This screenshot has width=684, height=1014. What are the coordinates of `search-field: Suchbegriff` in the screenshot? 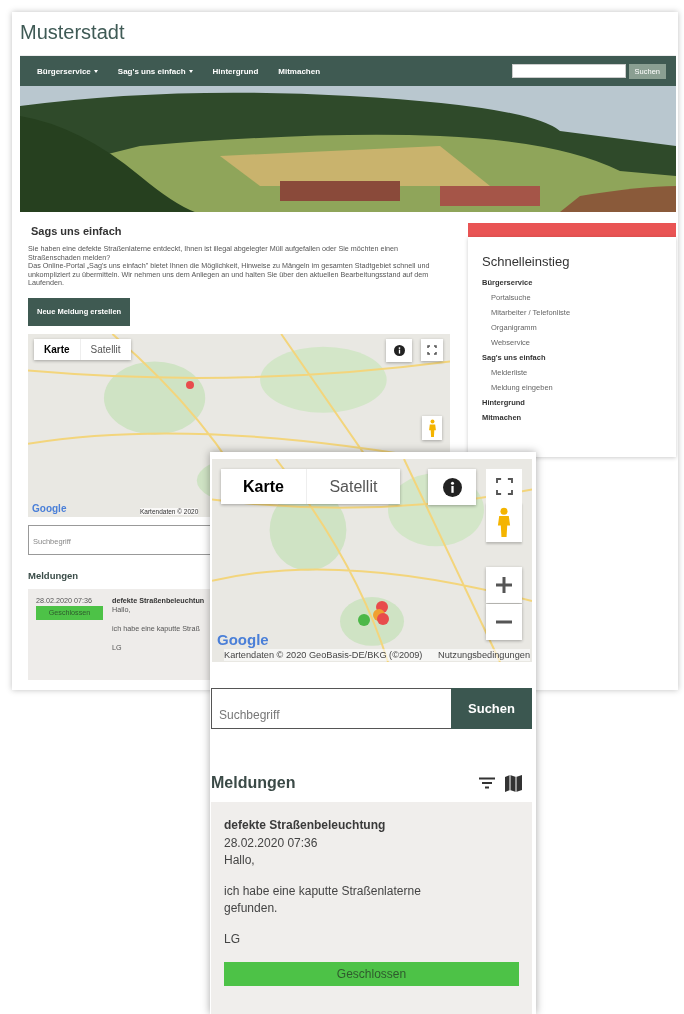 It's located at (331, 709).